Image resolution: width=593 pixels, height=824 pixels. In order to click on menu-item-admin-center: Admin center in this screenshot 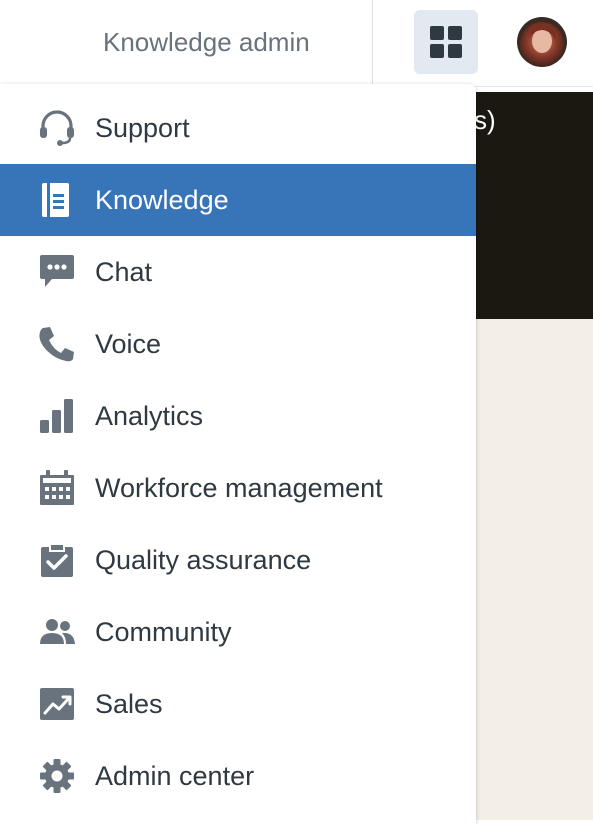, I will do `click(238, 776)`.